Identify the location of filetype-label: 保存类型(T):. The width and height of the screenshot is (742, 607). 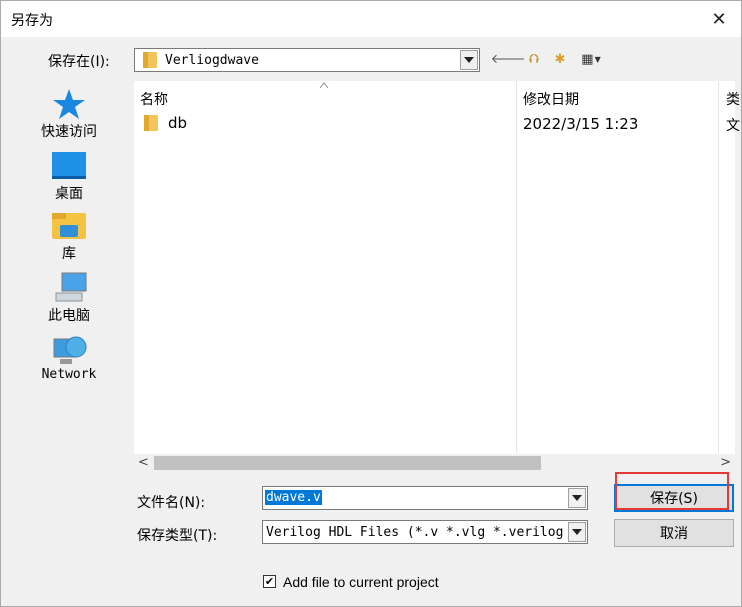
(177, 536).